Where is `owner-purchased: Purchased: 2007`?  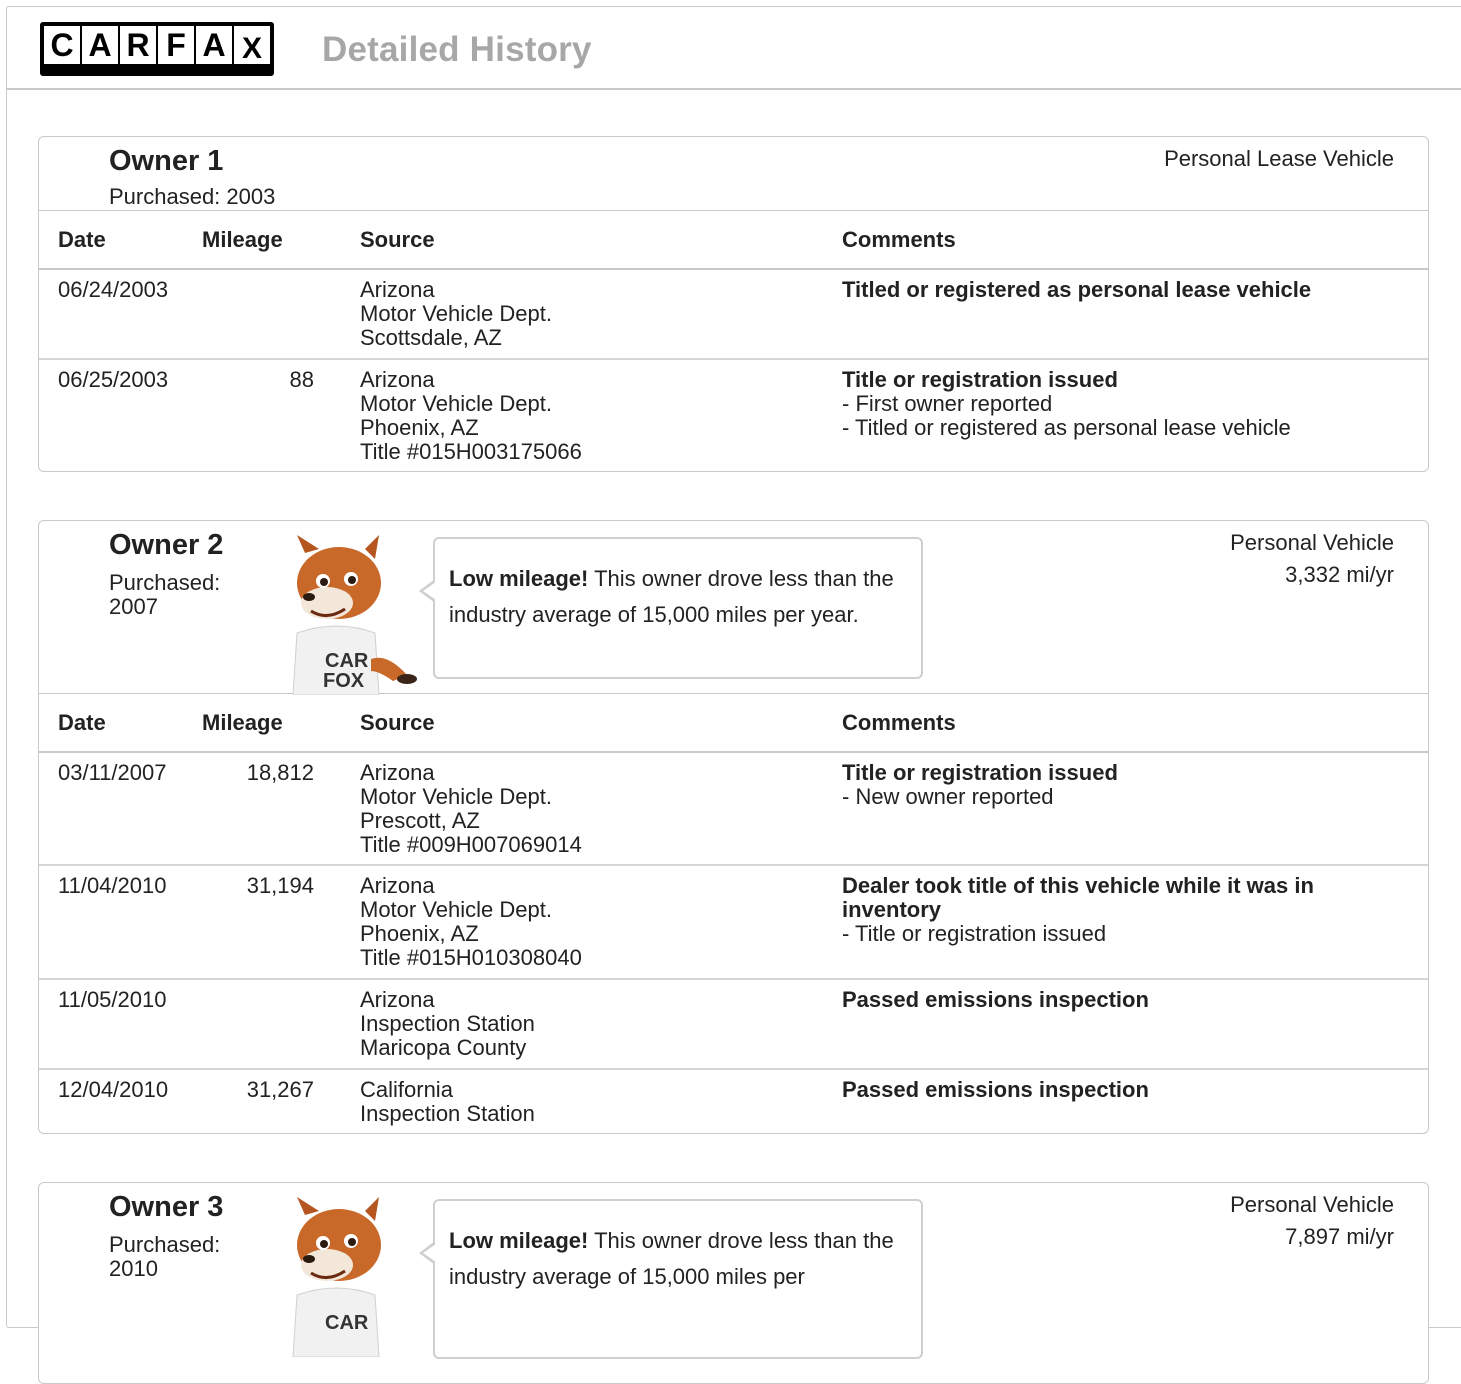 owner-purchased: Purchased: 2007 is located at coordinates (164, 595).